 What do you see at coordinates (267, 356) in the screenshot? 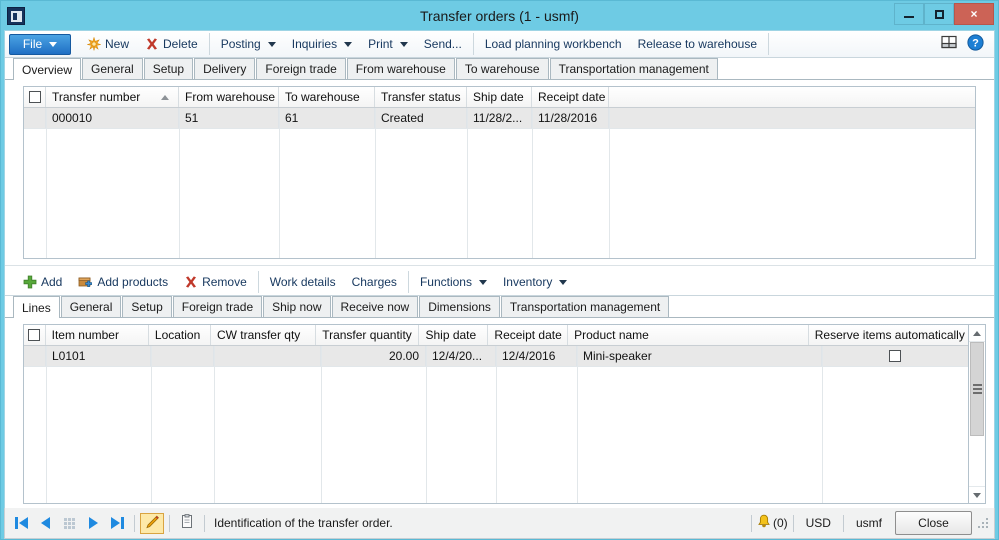
I see `cell-cw-transfer-qty` at bounding box center [267, 356].